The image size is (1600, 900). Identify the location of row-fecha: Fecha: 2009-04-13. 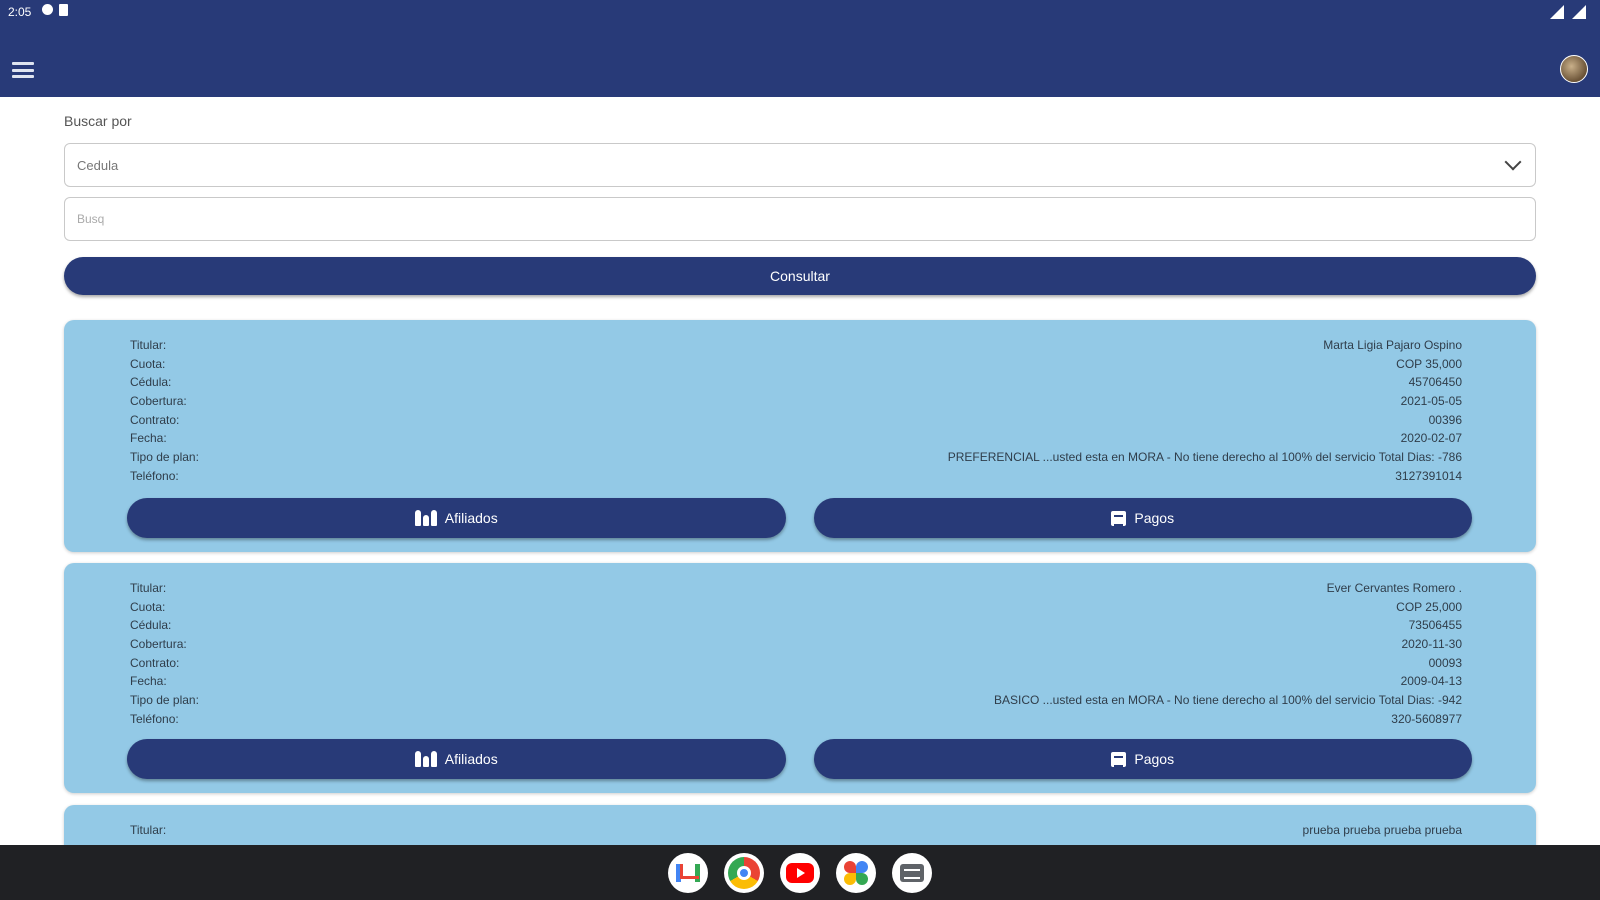
(796, 681).